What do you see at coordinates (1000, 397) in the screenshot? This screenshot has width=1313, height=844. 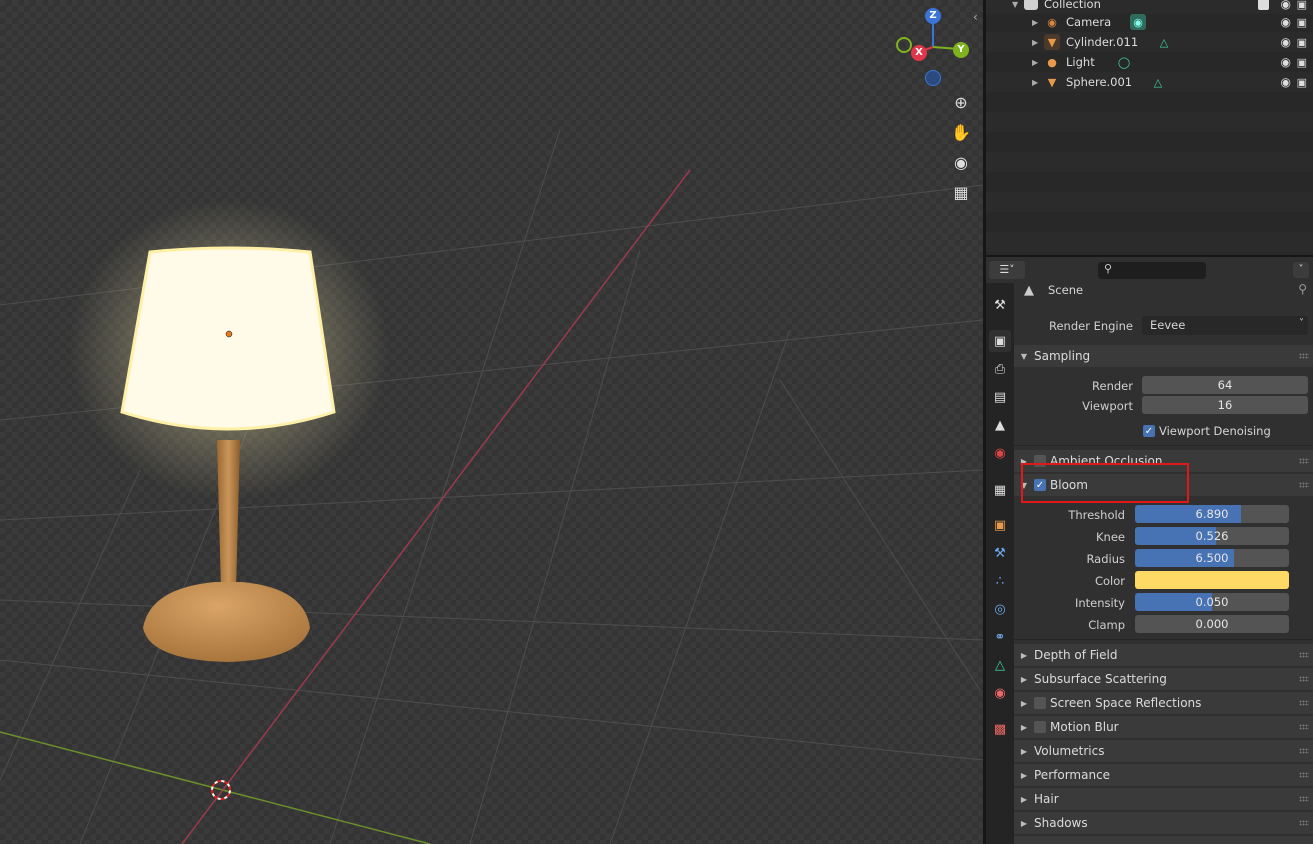 I see `view-layer-tab-icon: ▤` at bounding box center [1000, 397].